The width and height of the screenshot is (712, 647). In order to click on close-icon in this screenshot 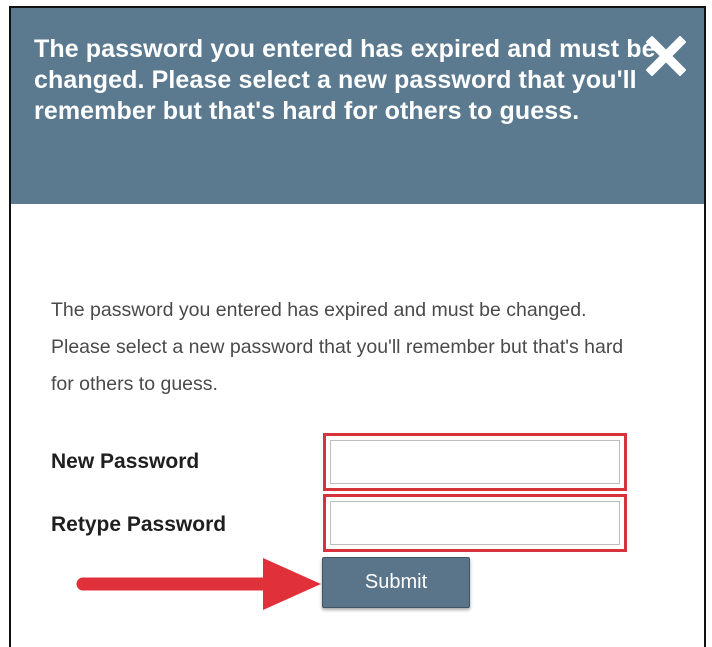, I will do `click(666, 56)`.